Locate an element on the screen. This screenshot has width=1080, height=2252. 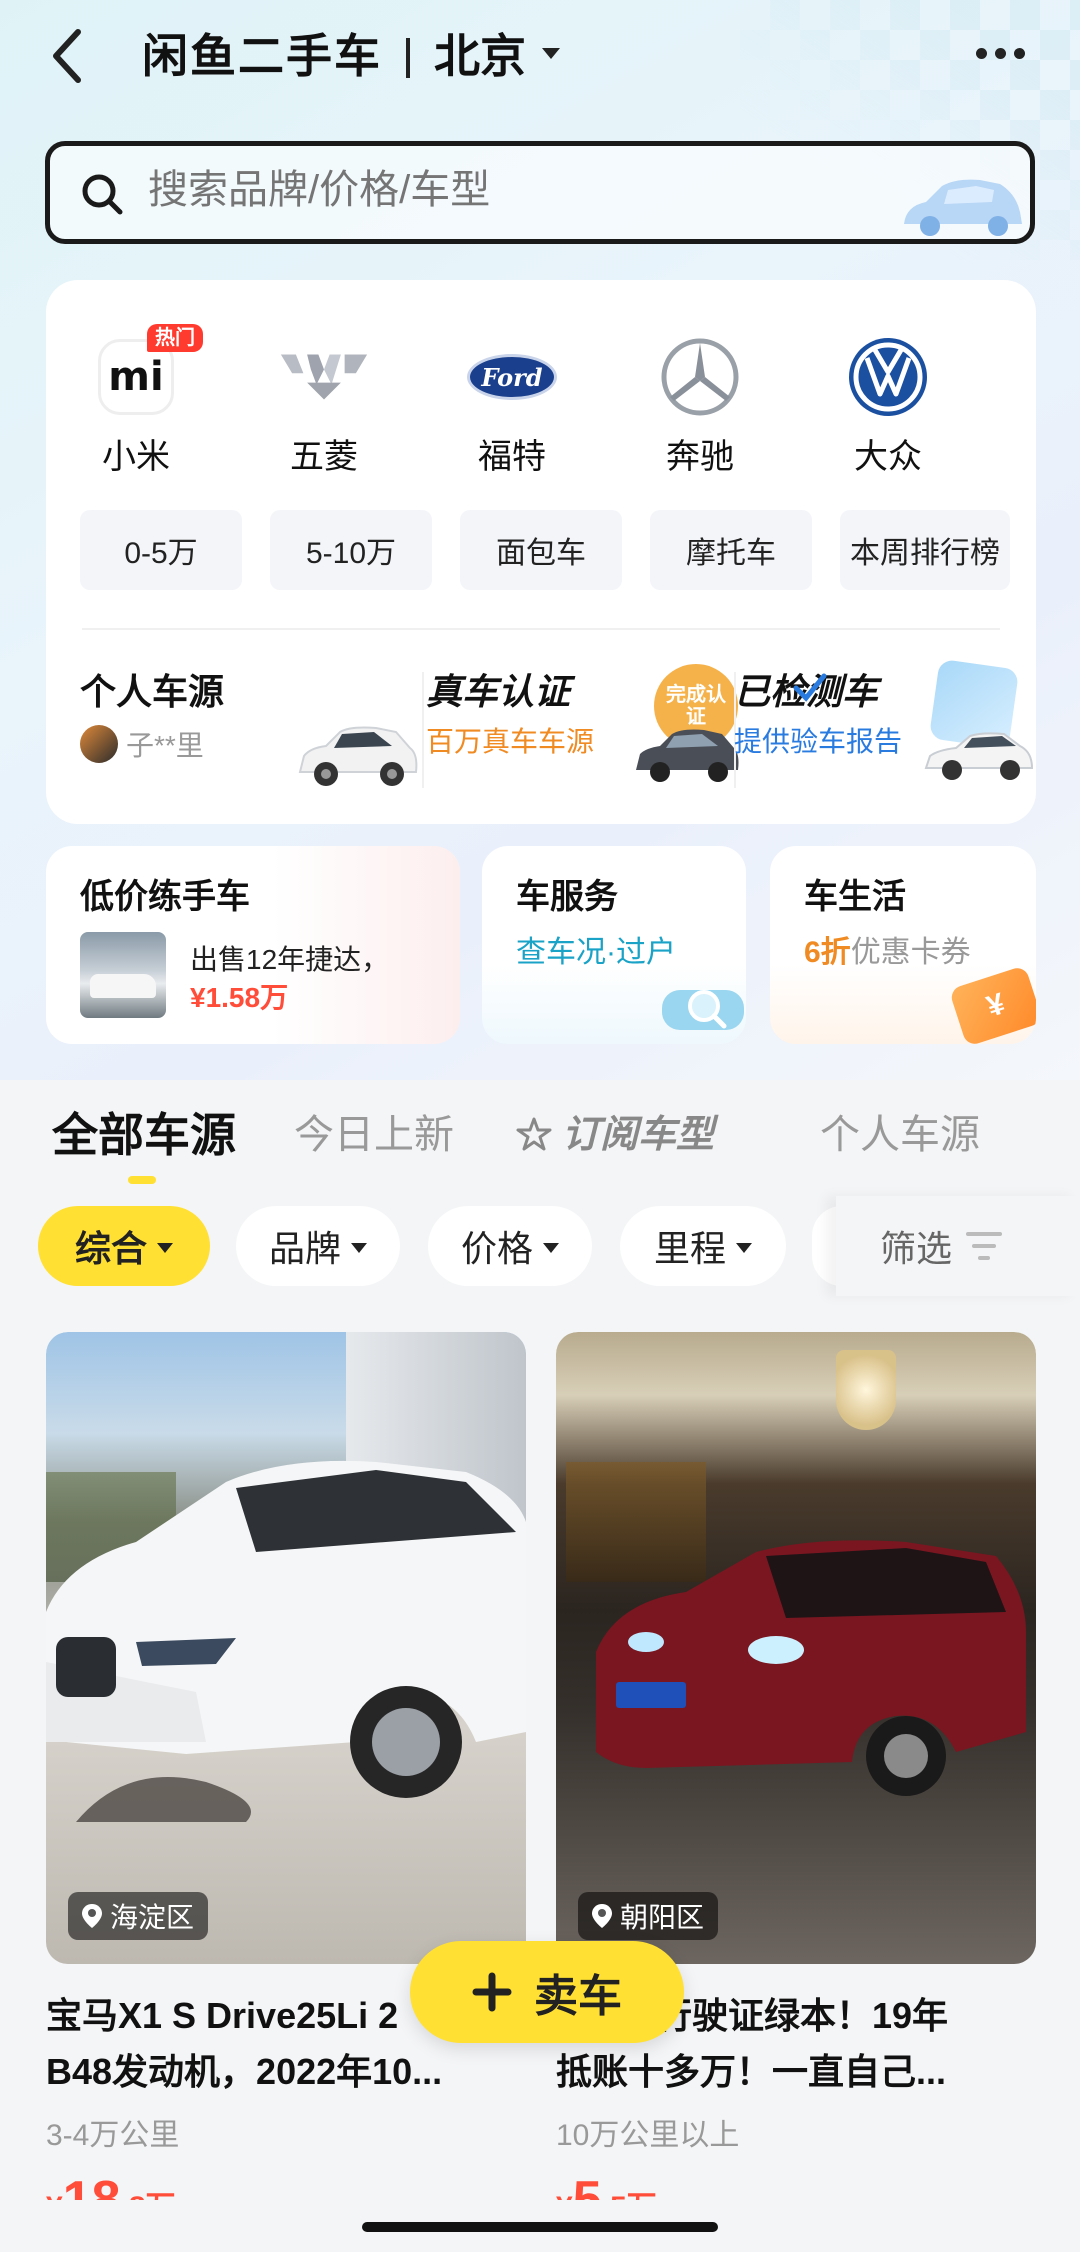
location-badge: 海淀区 is located at coordinates (138, 1916).